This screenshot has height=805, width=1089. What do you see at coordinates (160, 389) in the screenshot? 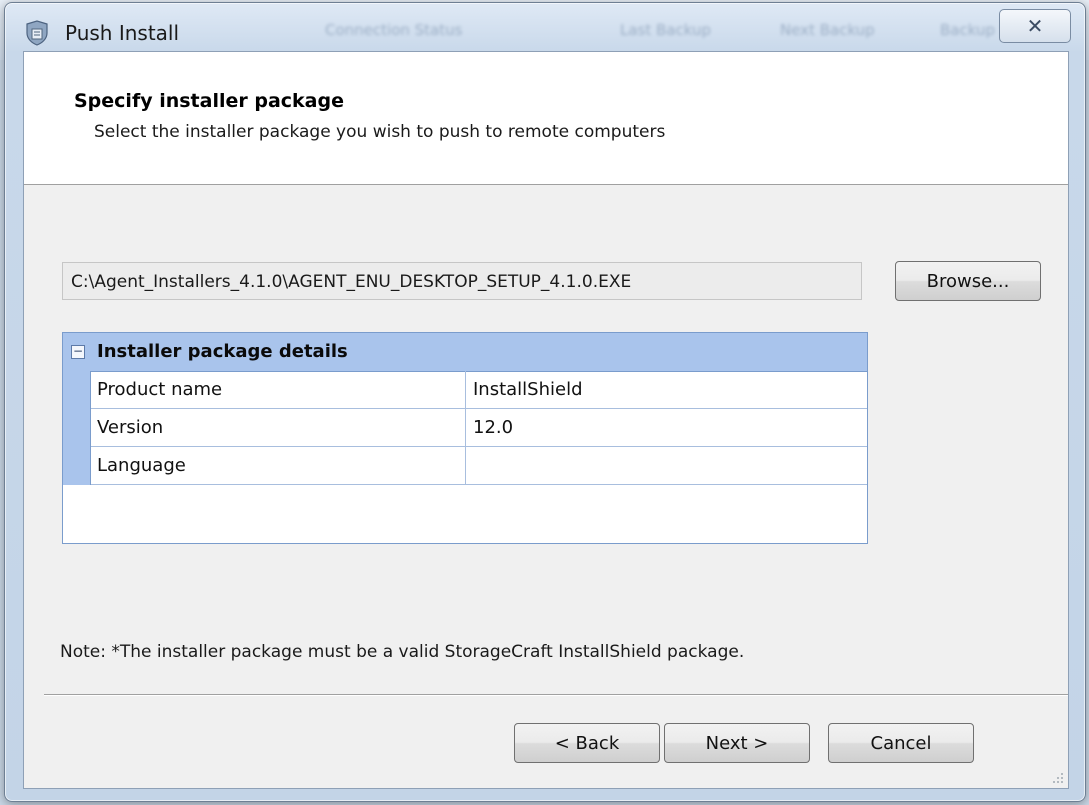
I see `property-name: Product name` at bounding box center [160, 389].